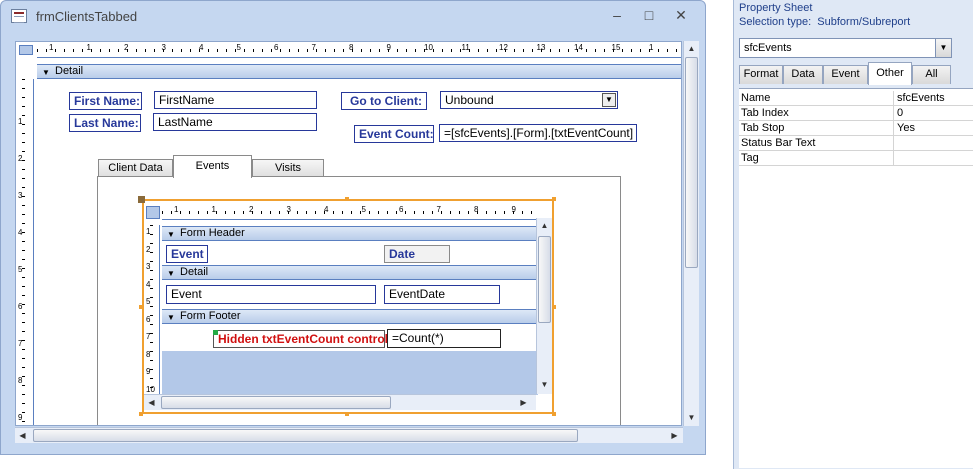 This screenshot has height=469, width=973. Describe the element at coordinates (616, 47) in the screenshot. I see `ruler-number: 15` at that location.